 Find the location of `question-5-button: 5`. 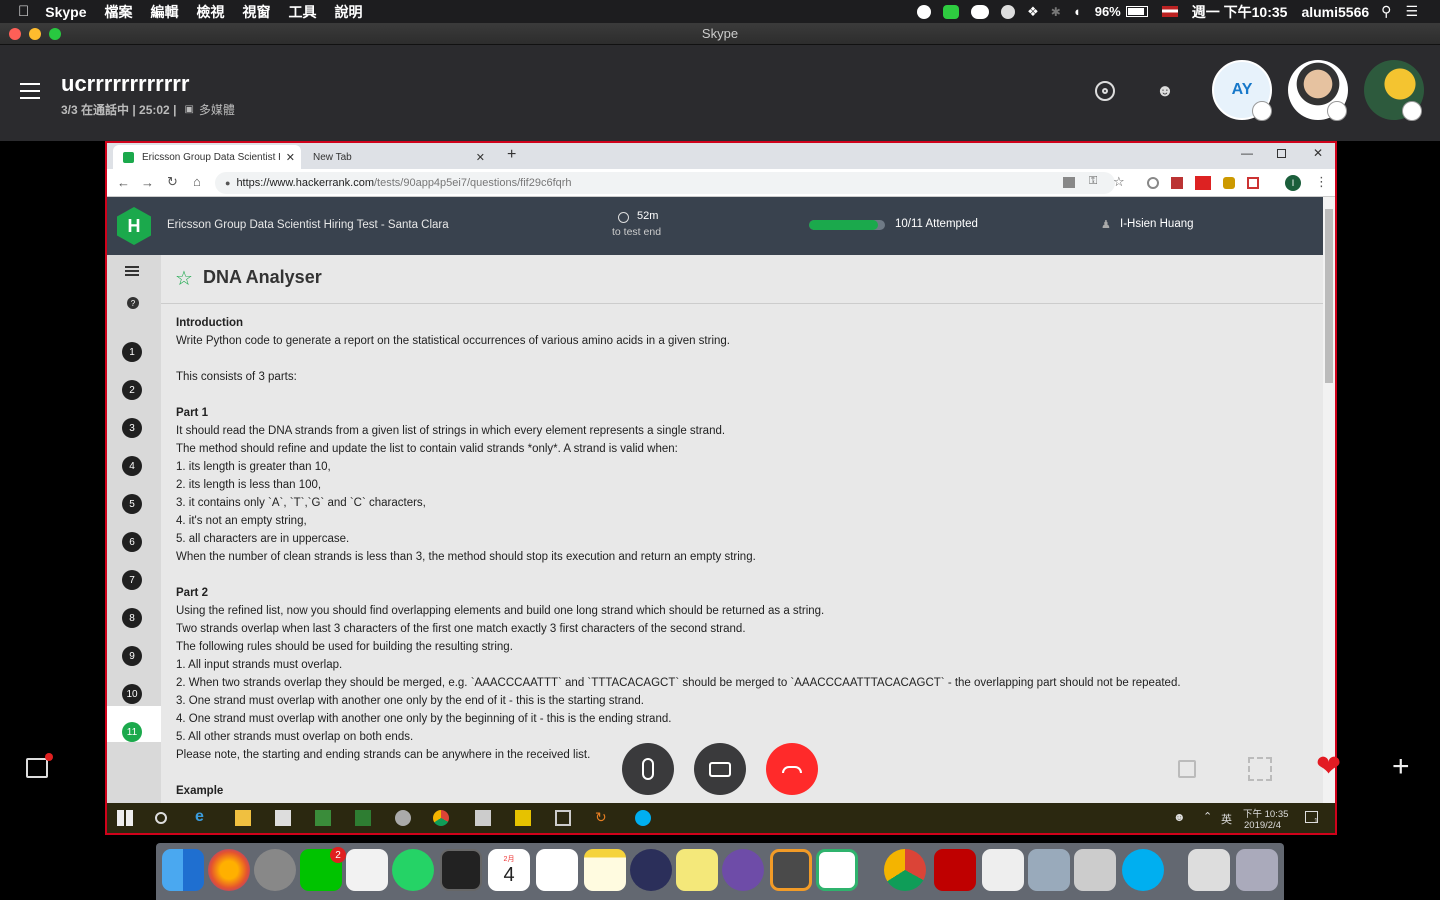

question-5-button: 5 is located at coordinates (132, 504).